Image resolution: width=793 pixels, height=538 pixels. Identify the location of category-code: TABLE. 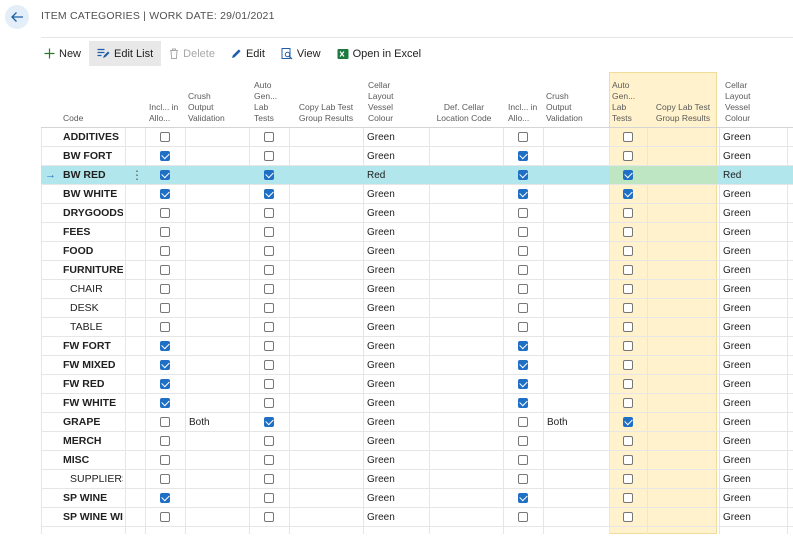
(93, 327).